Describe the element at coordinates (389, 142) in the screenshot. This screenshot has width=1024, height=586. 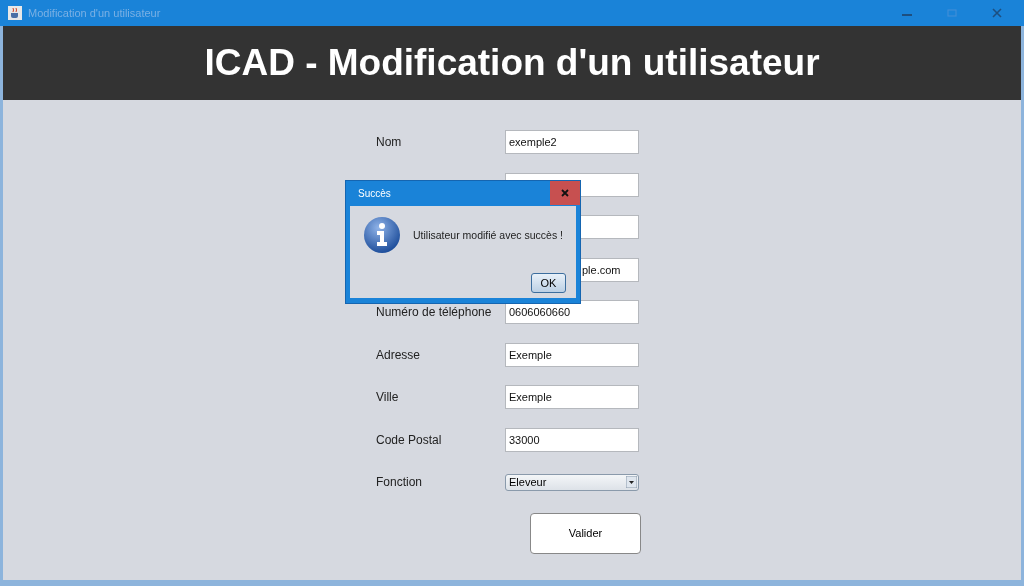
I see `field-label: Nom` at that location.